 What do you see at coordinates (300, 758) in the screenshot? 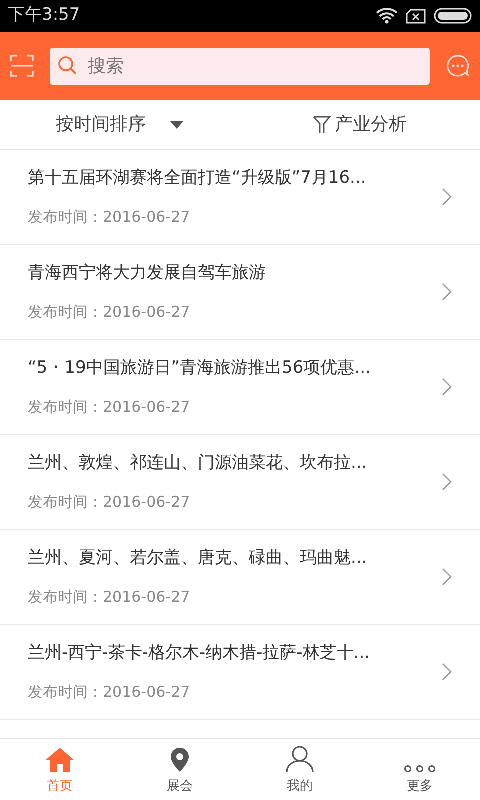
I see `person-icon` at bounding box center [300, 758].